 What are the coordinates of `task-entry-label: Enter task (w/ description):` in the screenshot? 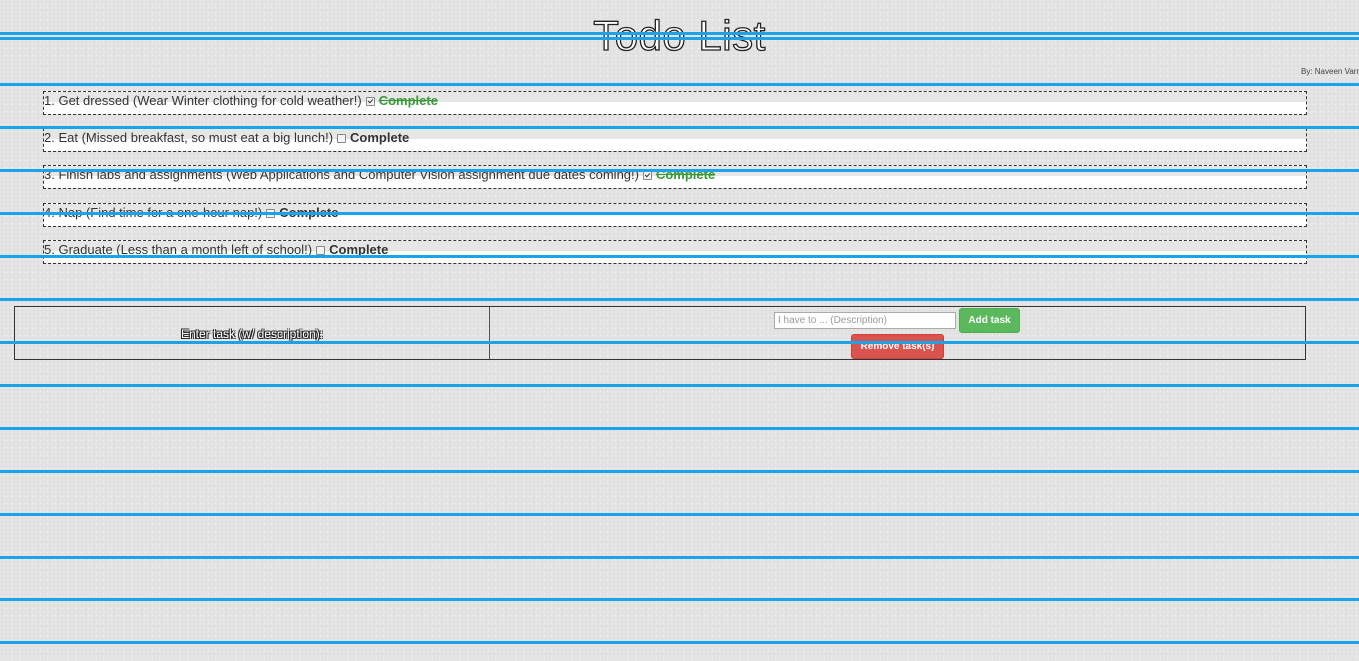 It's located at (252, 333).